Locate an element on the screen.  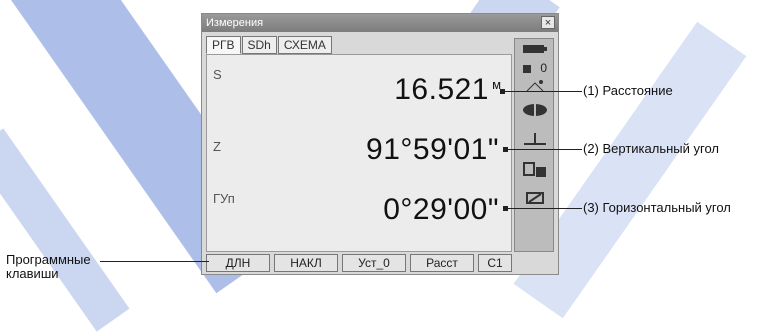
callout-line-vertical is located at coordinates (542, 149).